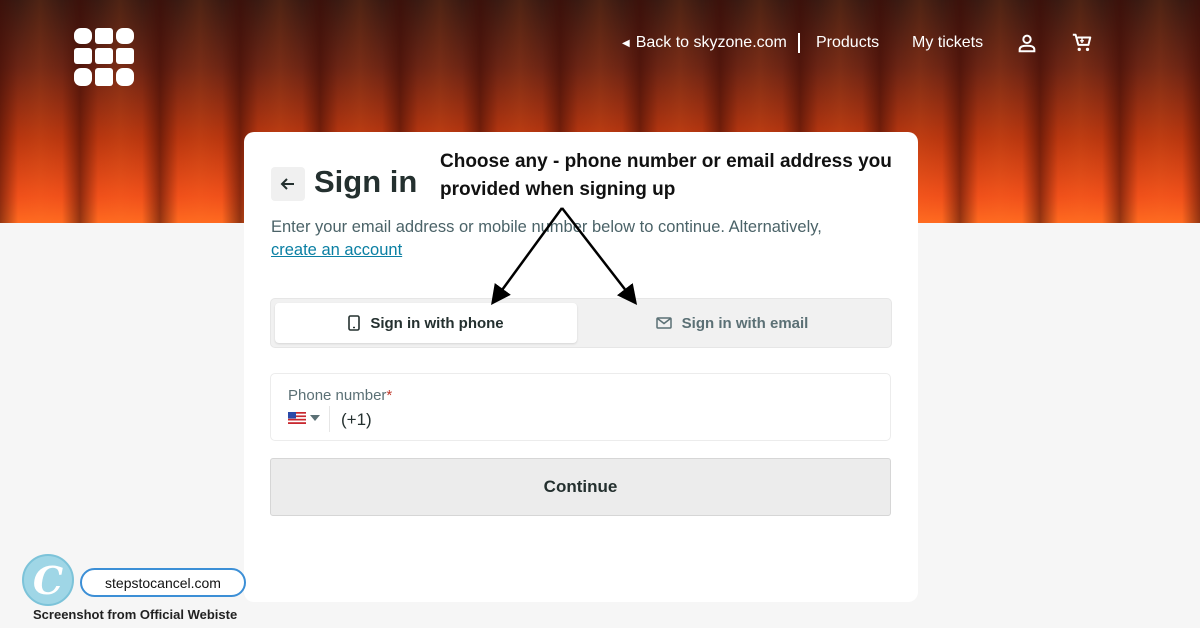  What do you see at coordinates (591, 420) in the screenshot?
I see `phone-number-input` at bounding box center [591, 420].